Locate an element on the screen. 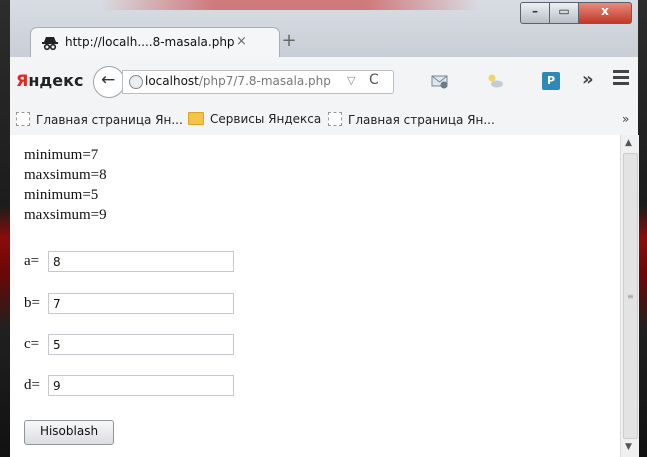 The width and height of the screenshot is (647, 457). back-arrow-icon: ← is located at coordinates (108, 80).